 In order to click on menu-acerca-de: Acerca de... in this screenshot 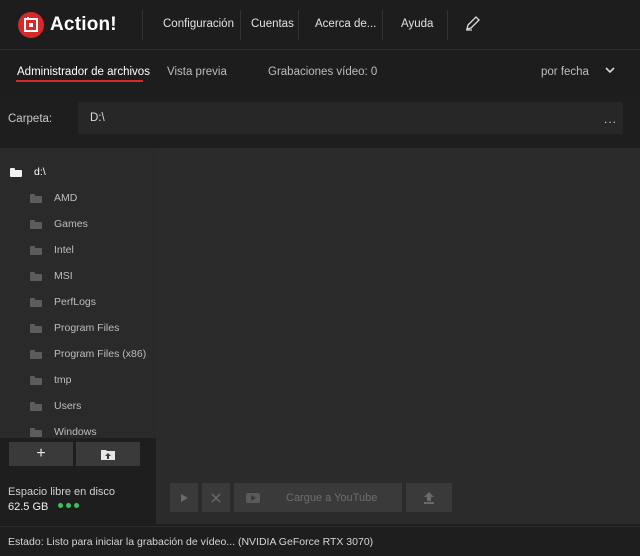, I will do `click(345, 24)`.